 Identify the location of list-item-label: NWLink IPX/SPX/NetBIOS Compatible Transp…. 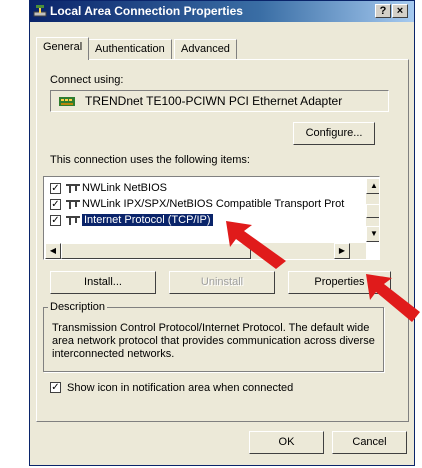
(213, 204).